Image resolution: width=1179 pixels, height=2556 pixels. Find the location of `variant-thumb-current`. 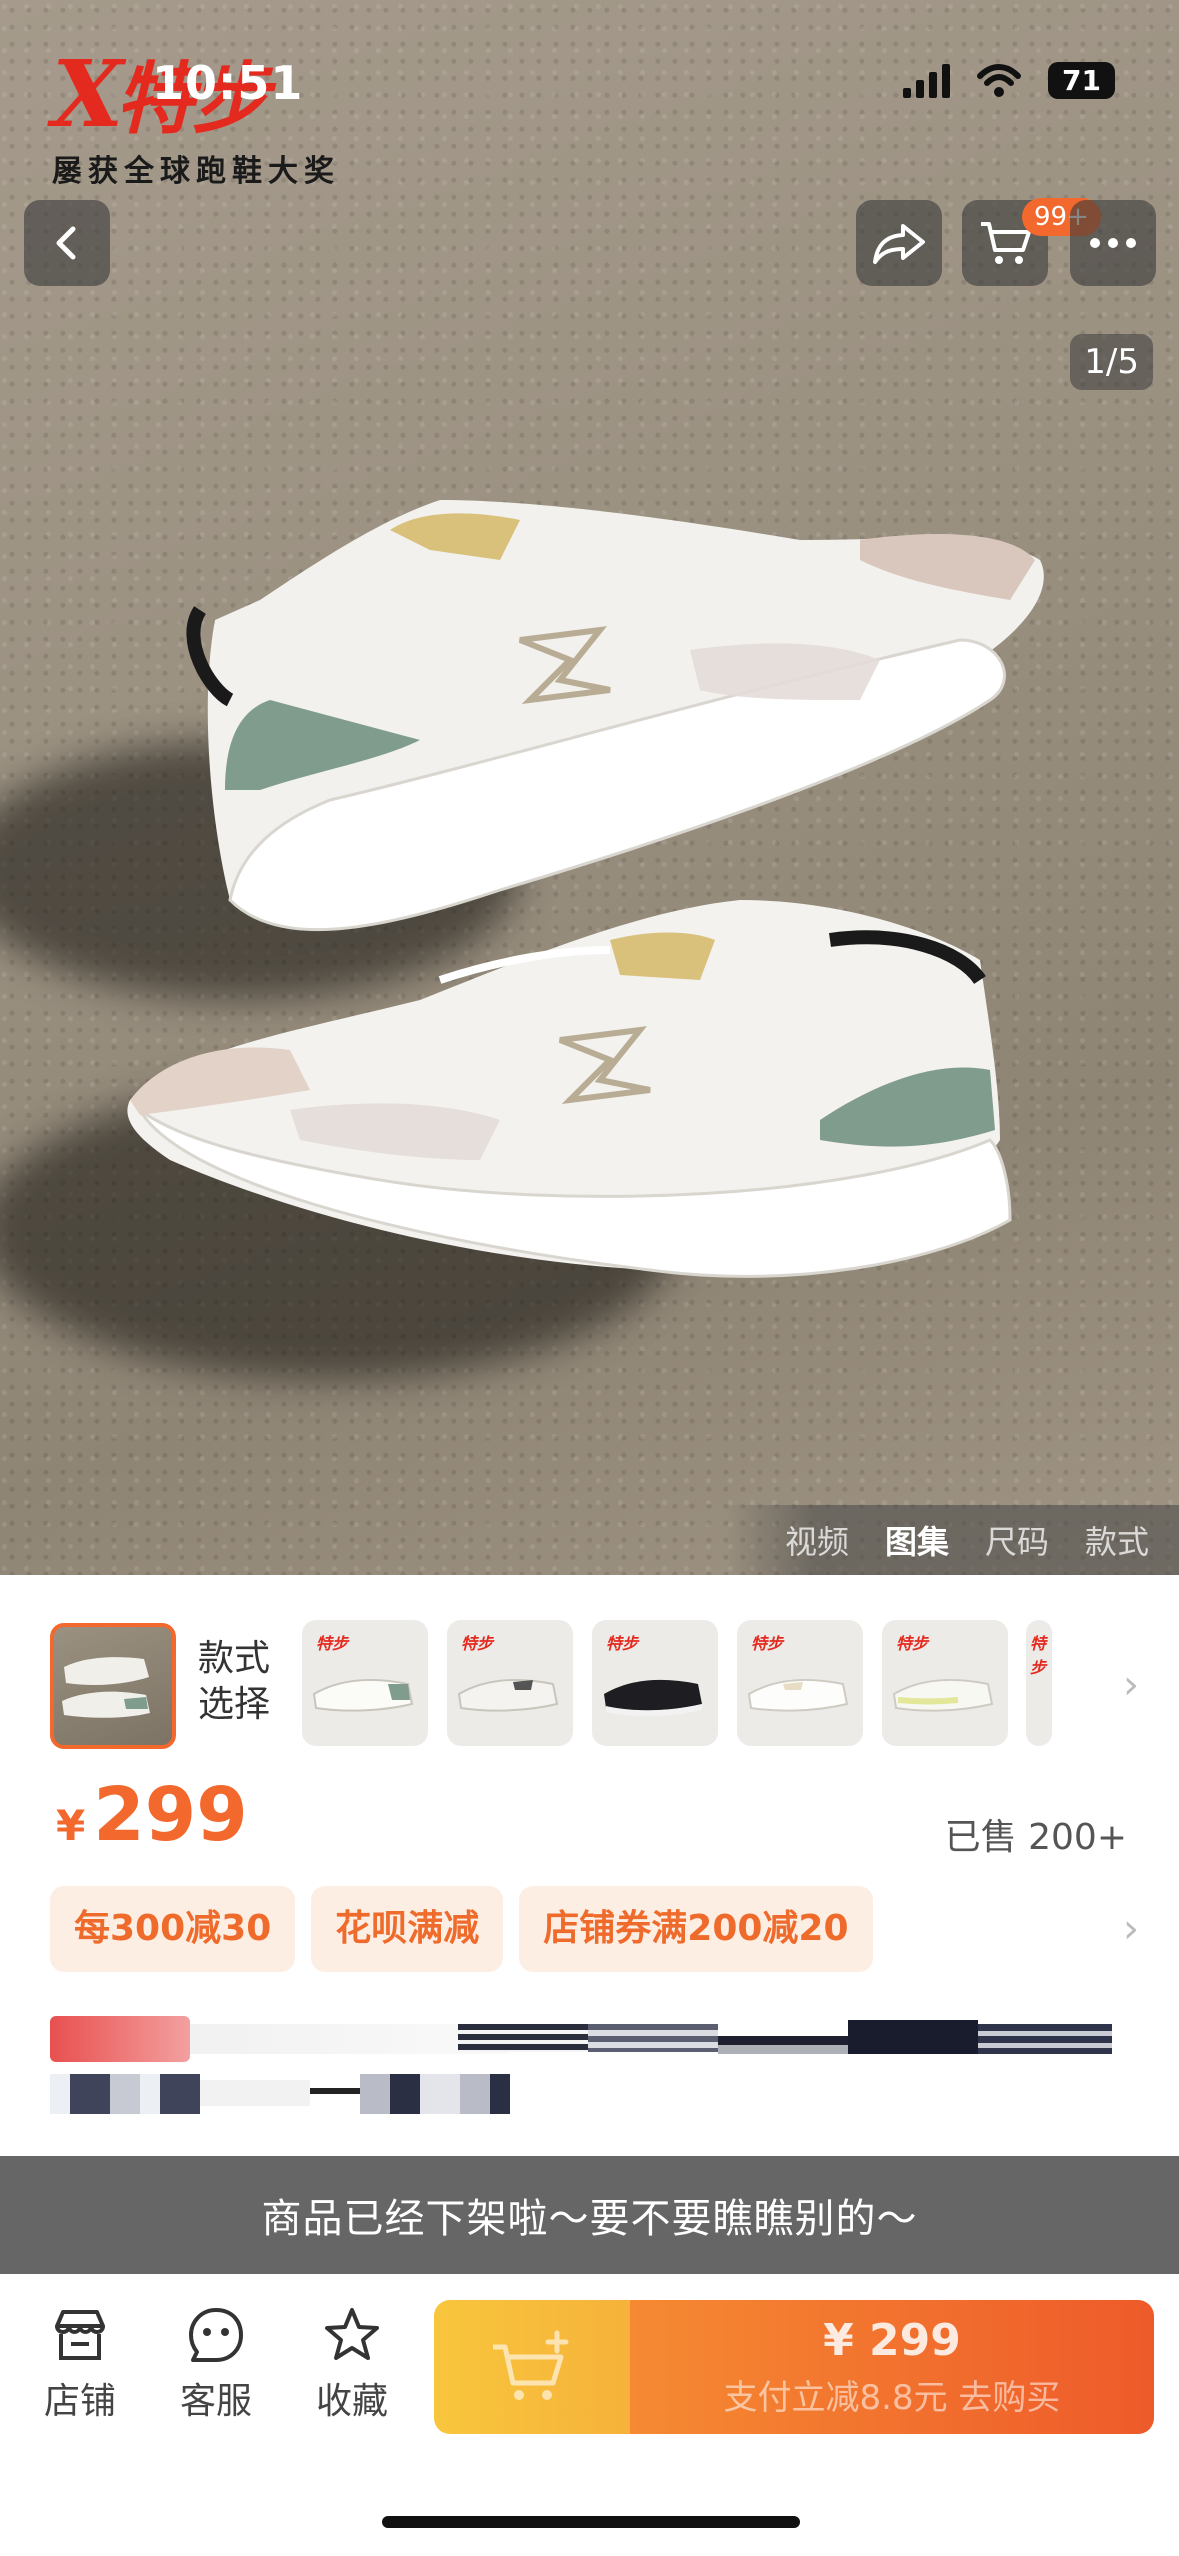

variant-thumb-current is located at coordinates (113, 1686).